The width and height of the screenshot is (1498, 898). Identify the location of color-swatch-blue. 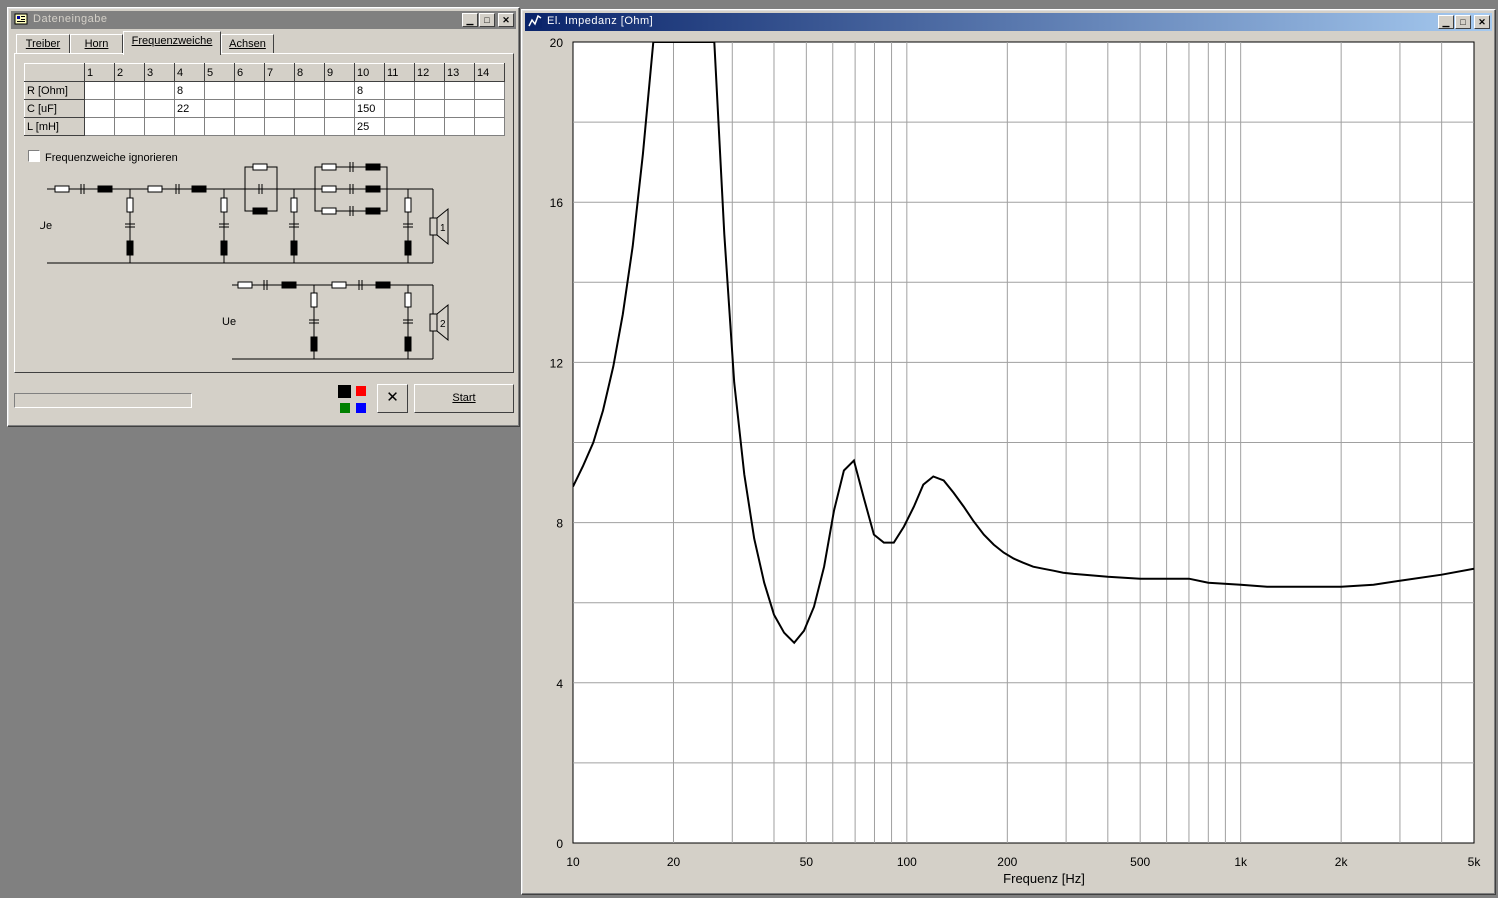
(361, 408).